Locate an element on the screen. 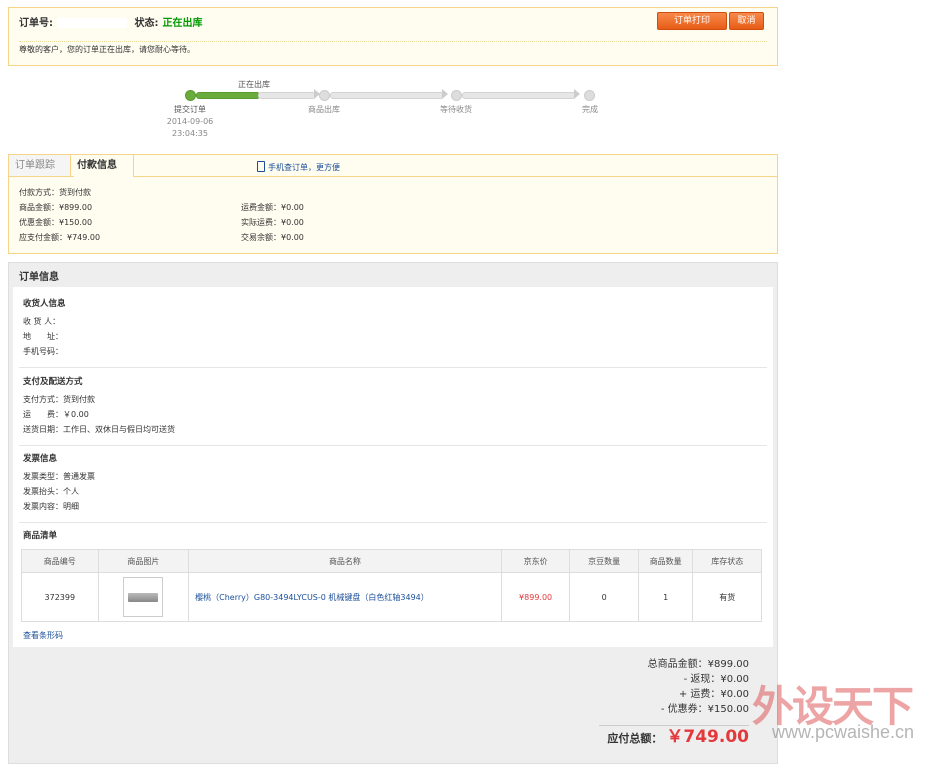 The width and height of the screenshot is (944, 768). step-submit-time: 23:04:35 is located at coordinates (190, 133).